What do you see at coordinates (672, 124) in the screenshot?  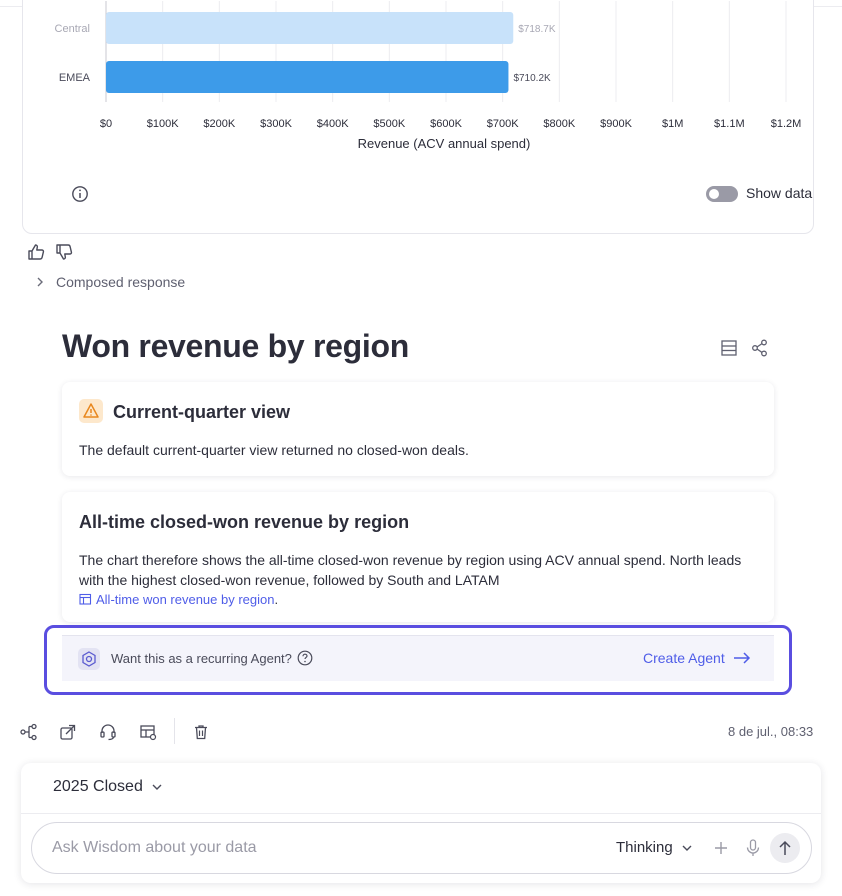 I see `x-tick-label: $1M` at bounding box center [672, 124].